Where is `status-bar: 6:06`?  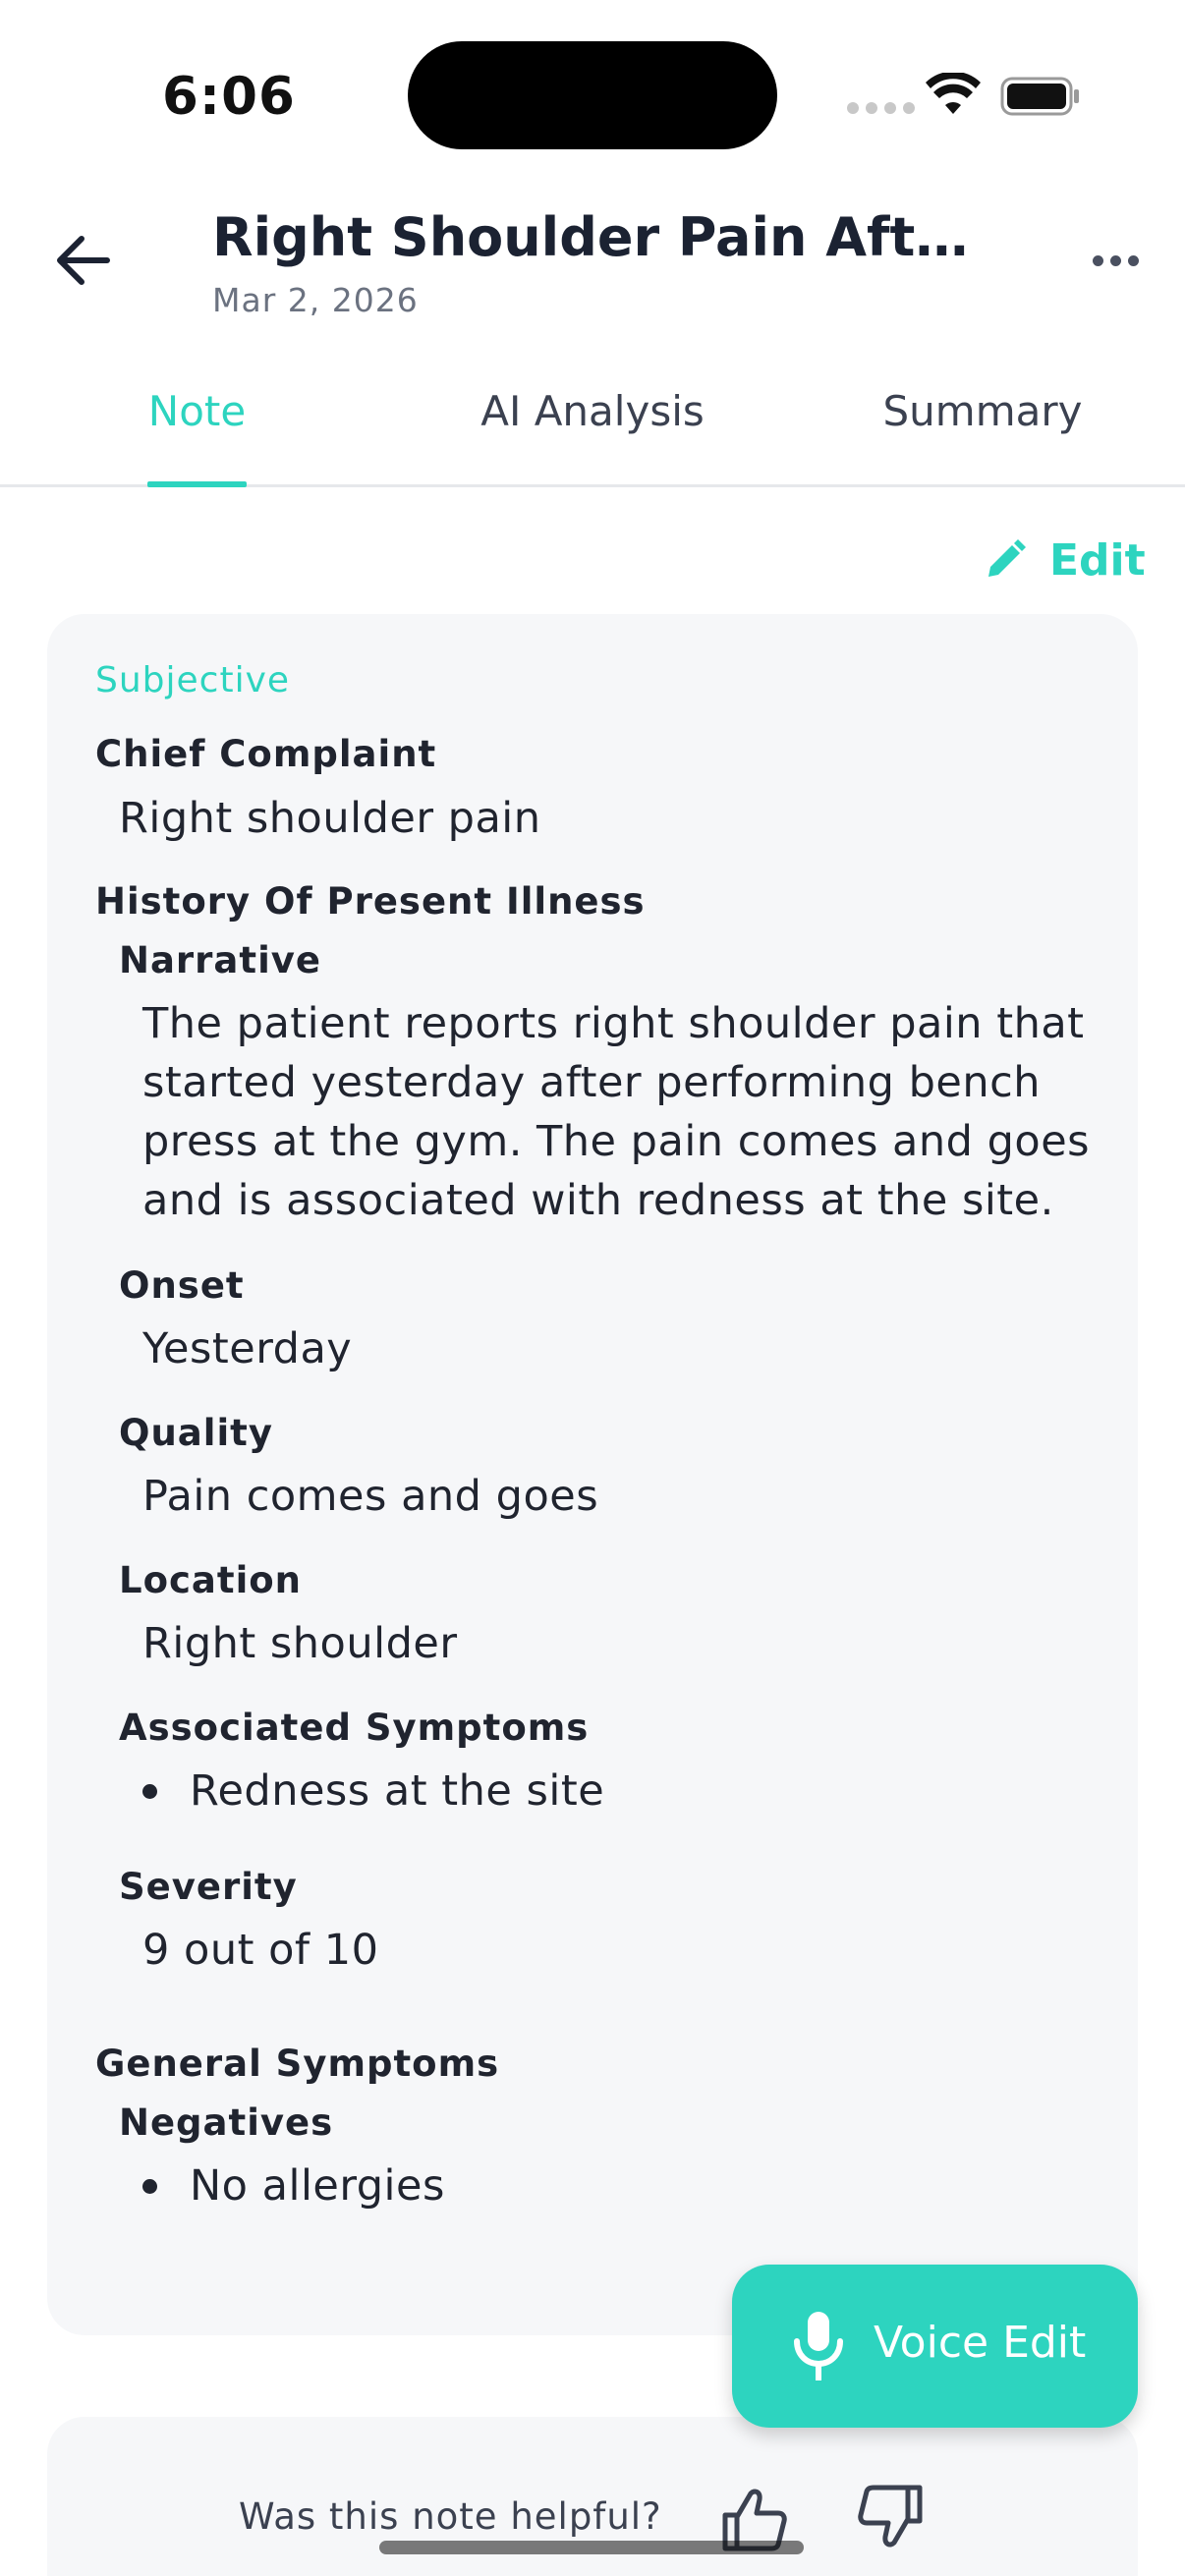
status-bar: 6:06 is located at coordinates (592, 93).